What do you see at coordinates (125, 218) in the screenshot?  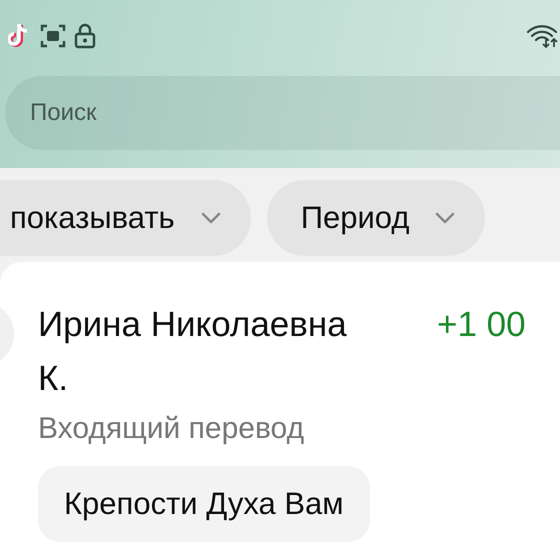 I see `filter-dropdown: показывать` at bounding box center [125, 218].